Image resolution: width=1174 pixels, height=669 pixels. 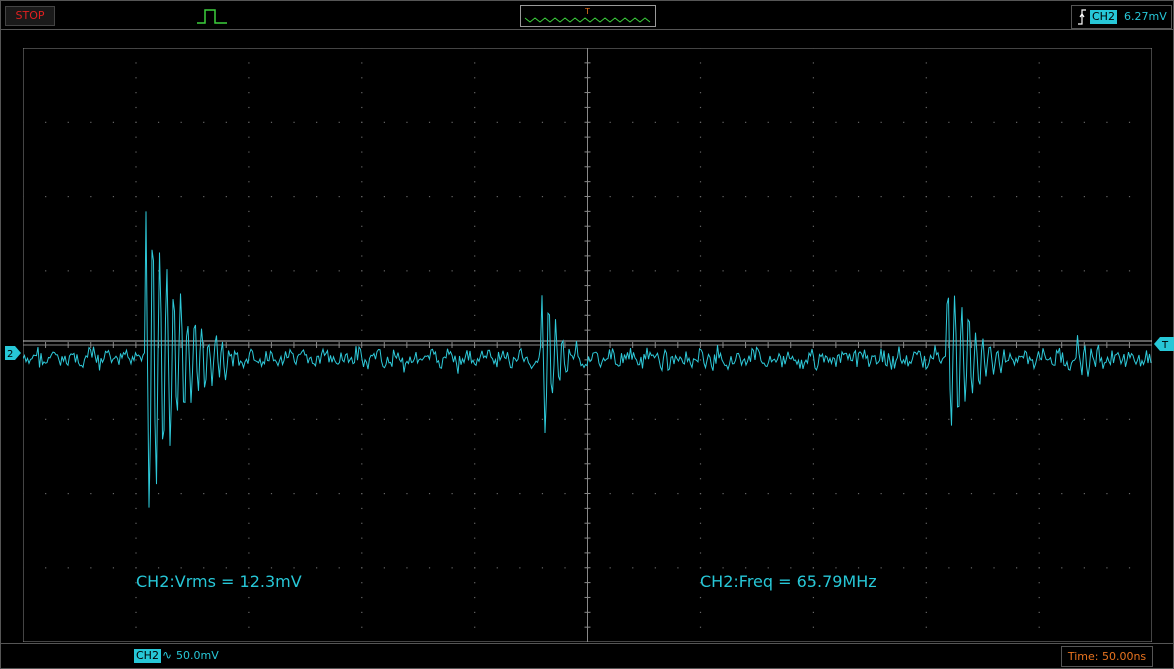 What do you see at coordinates (213, 16) in the screenshot?
I see `pulse-trigger-mode-icon` at bounding box center [213, 16].